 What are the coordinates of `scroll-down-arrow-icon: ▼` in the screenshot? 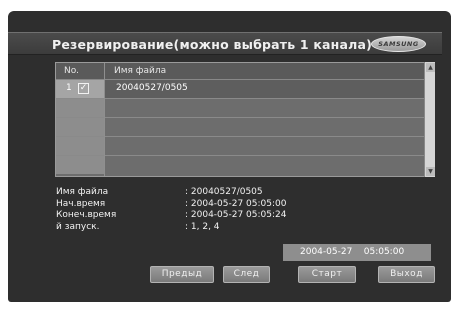 It's located at (430, 171).